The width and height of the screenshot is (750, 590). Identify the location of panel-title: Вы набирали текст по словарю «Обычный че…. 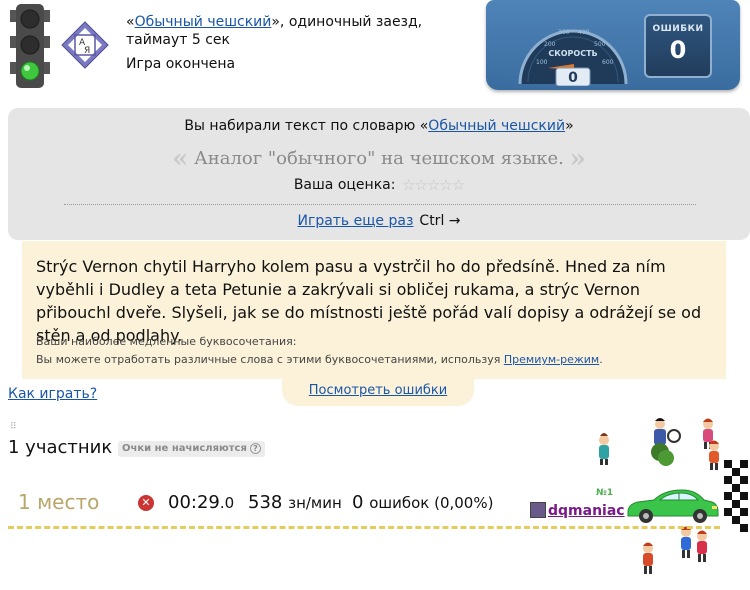
(379, 126).